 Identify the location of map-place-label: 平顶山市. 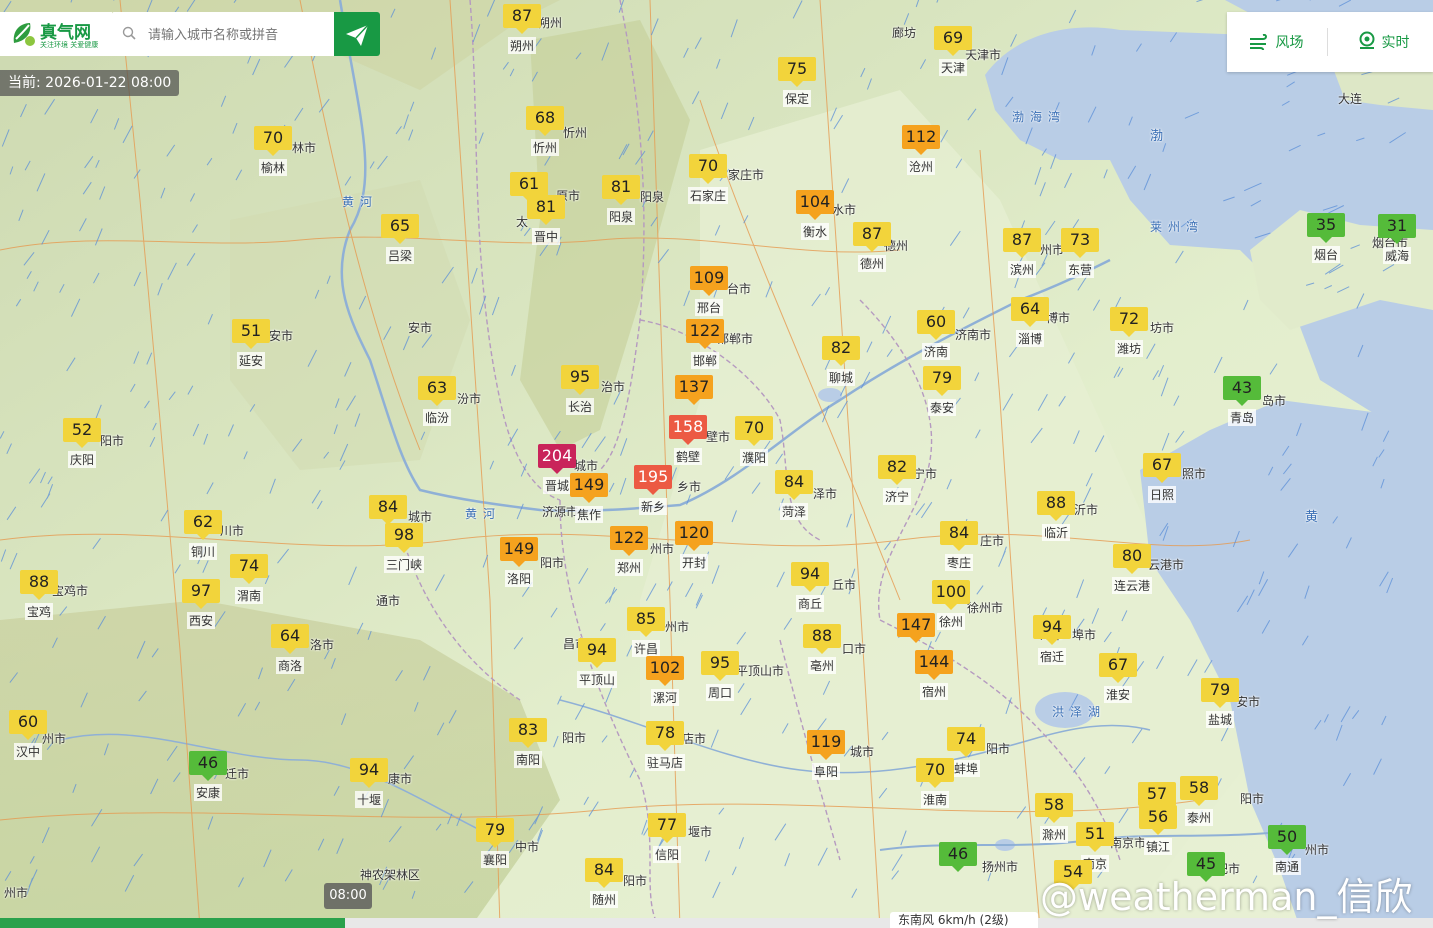
(760, 671).